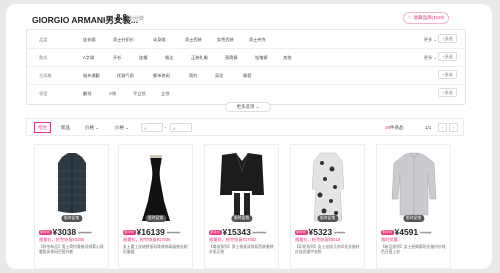 This screenshot has height=273, width=500. I want to click on page-indicator: 1/1, so click(428, 127).